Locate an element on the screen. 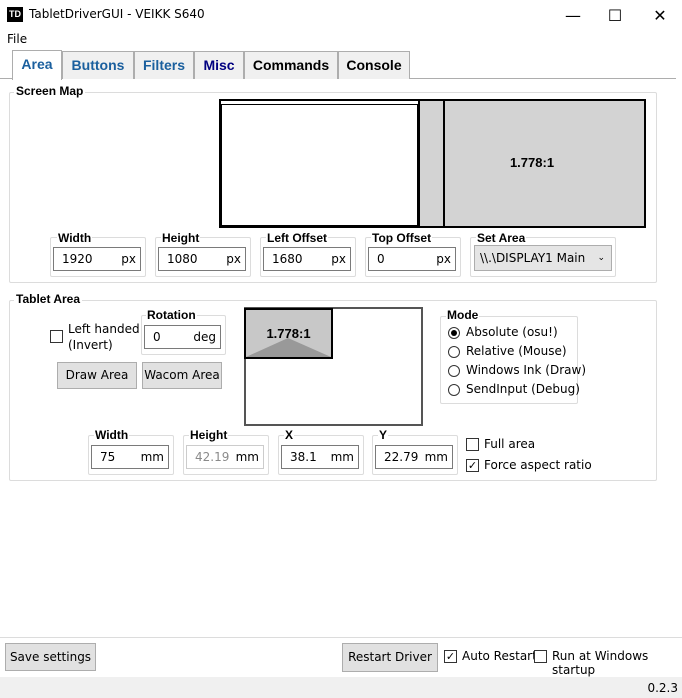 Image resolution: width=682 pixels, height=698 pixels. rotation-value: 0 is located at coordinates (157, 337).